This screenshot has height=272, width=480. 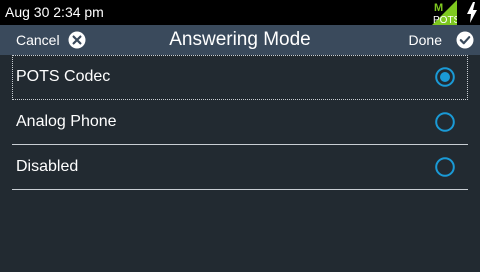 I want to click on radio-selected-icon, so click(x=445, y=77).